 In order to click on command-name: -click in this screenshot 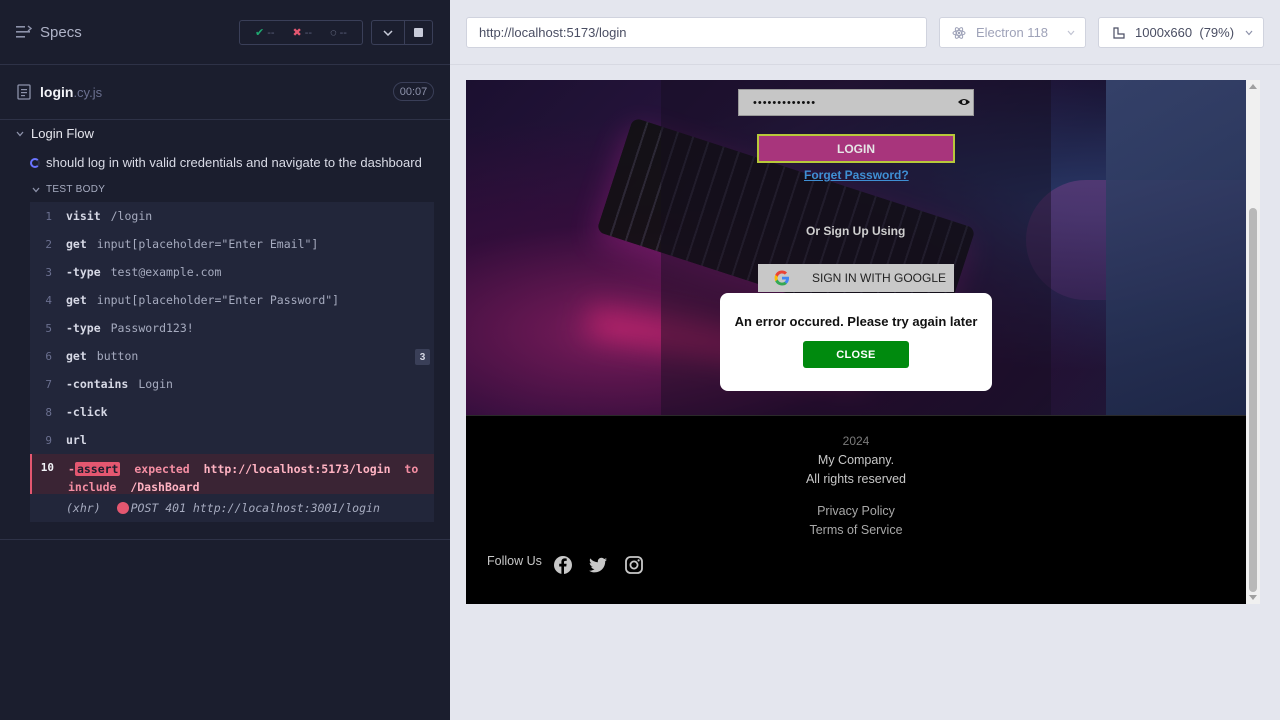, I will do `click(87, 412)`.